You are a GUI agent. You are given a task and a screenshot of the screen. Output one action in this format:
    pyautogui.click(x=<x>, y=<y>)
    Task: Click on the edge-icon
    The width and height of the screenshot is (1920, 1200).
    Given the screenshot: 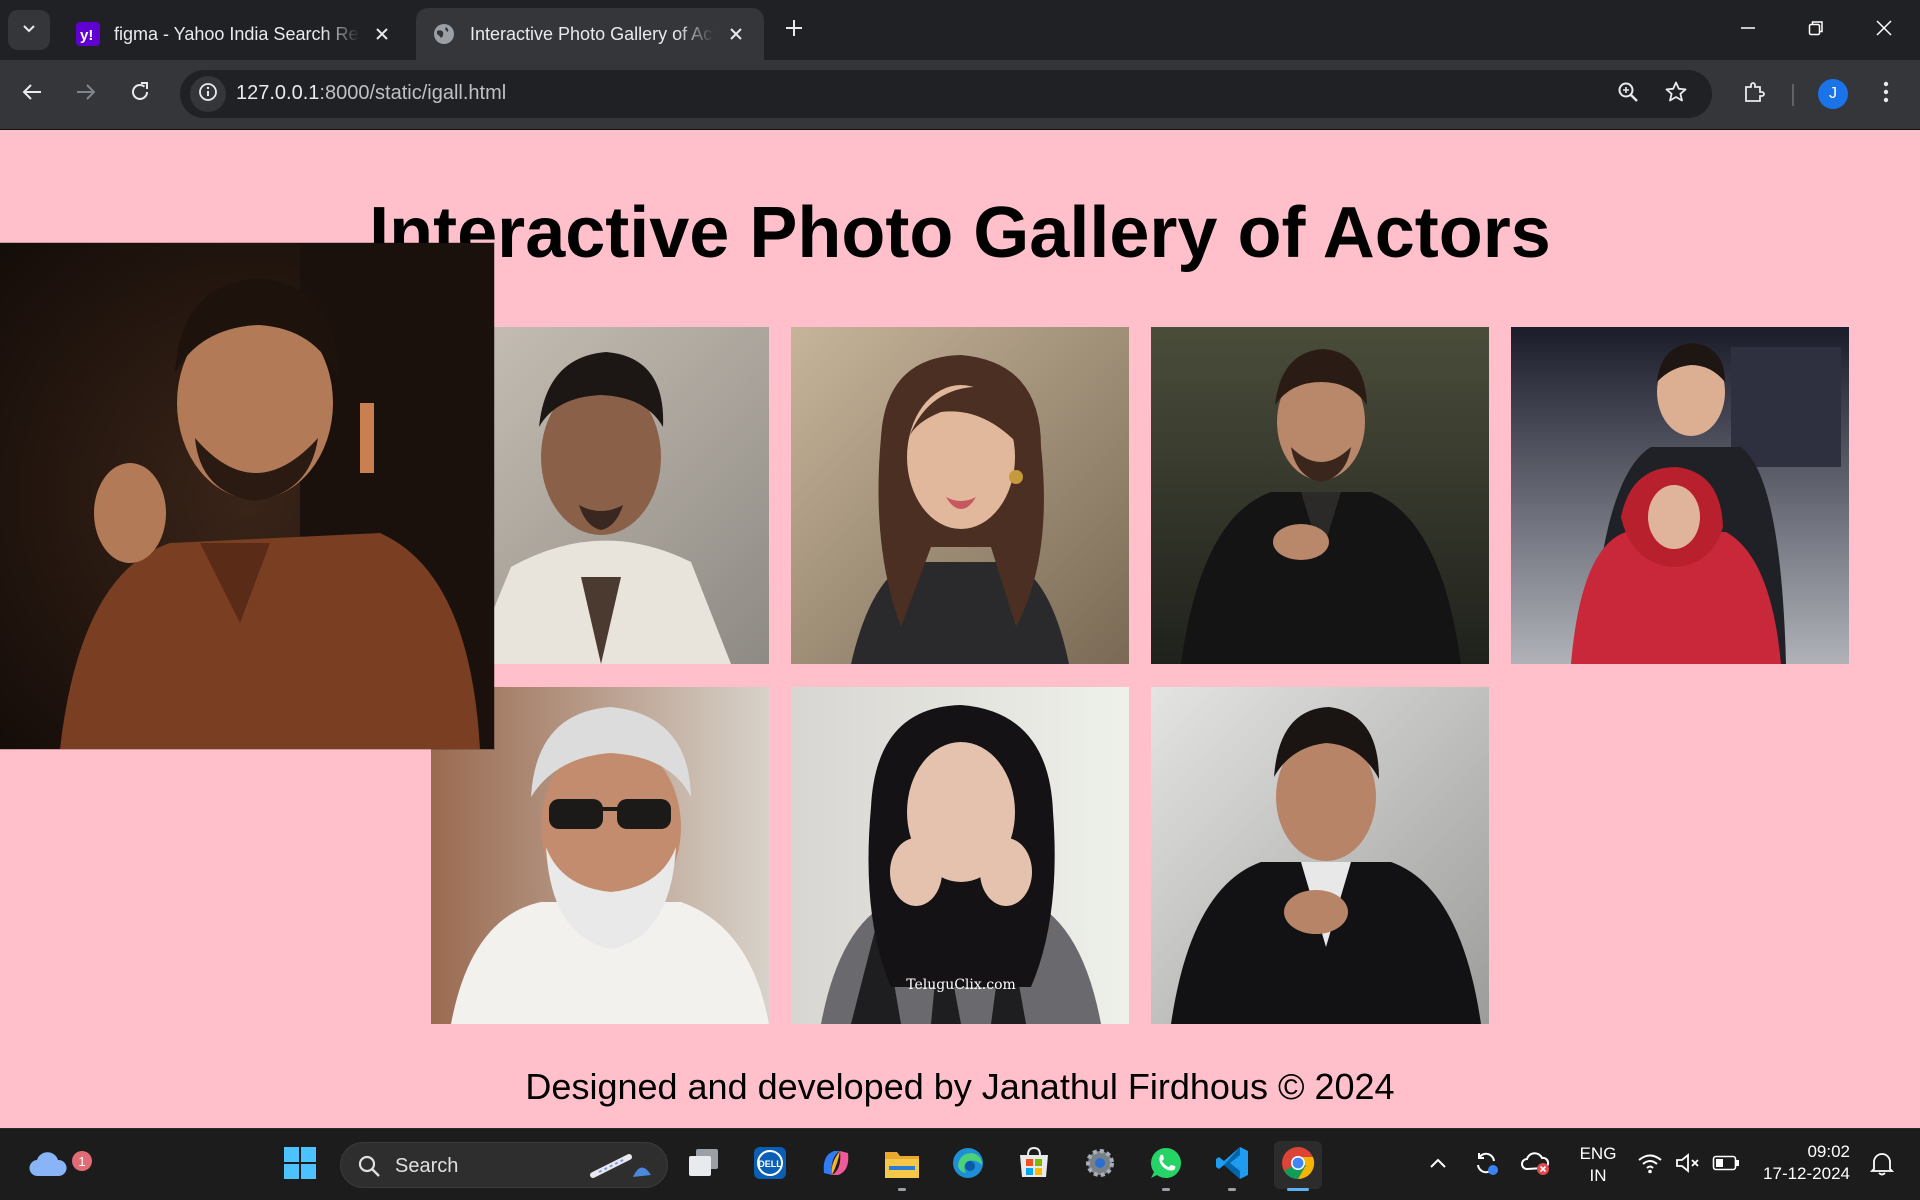 What is the action you would take?
    pyautogui.click(x=968, y=1165)
    